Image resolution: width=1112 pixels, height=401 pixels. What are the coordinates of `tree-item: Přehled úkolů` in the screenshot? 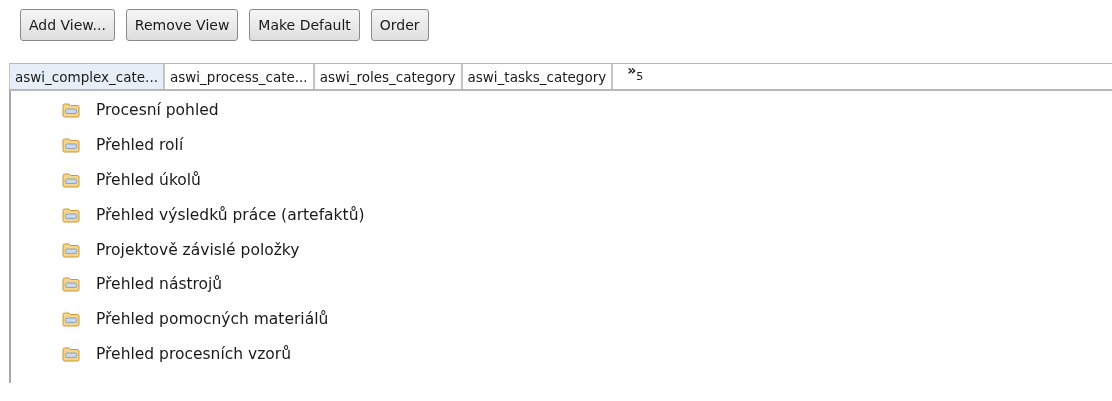 It's located at (148, 180).